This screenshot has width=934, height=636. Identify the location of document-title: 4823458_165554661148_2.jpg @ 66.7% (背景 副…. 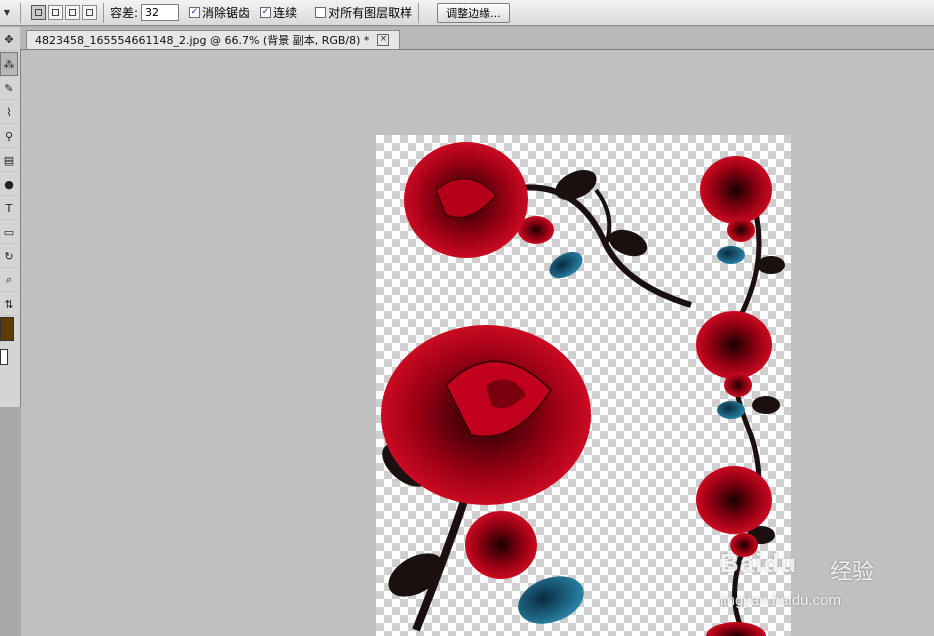
(202, 40).